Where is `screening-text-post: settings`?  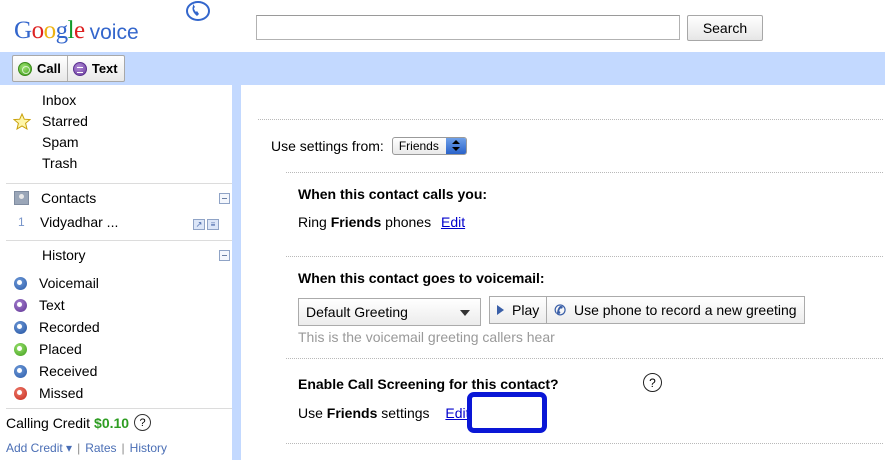 screening-text-post: settings is located at coordinates (403, 413).